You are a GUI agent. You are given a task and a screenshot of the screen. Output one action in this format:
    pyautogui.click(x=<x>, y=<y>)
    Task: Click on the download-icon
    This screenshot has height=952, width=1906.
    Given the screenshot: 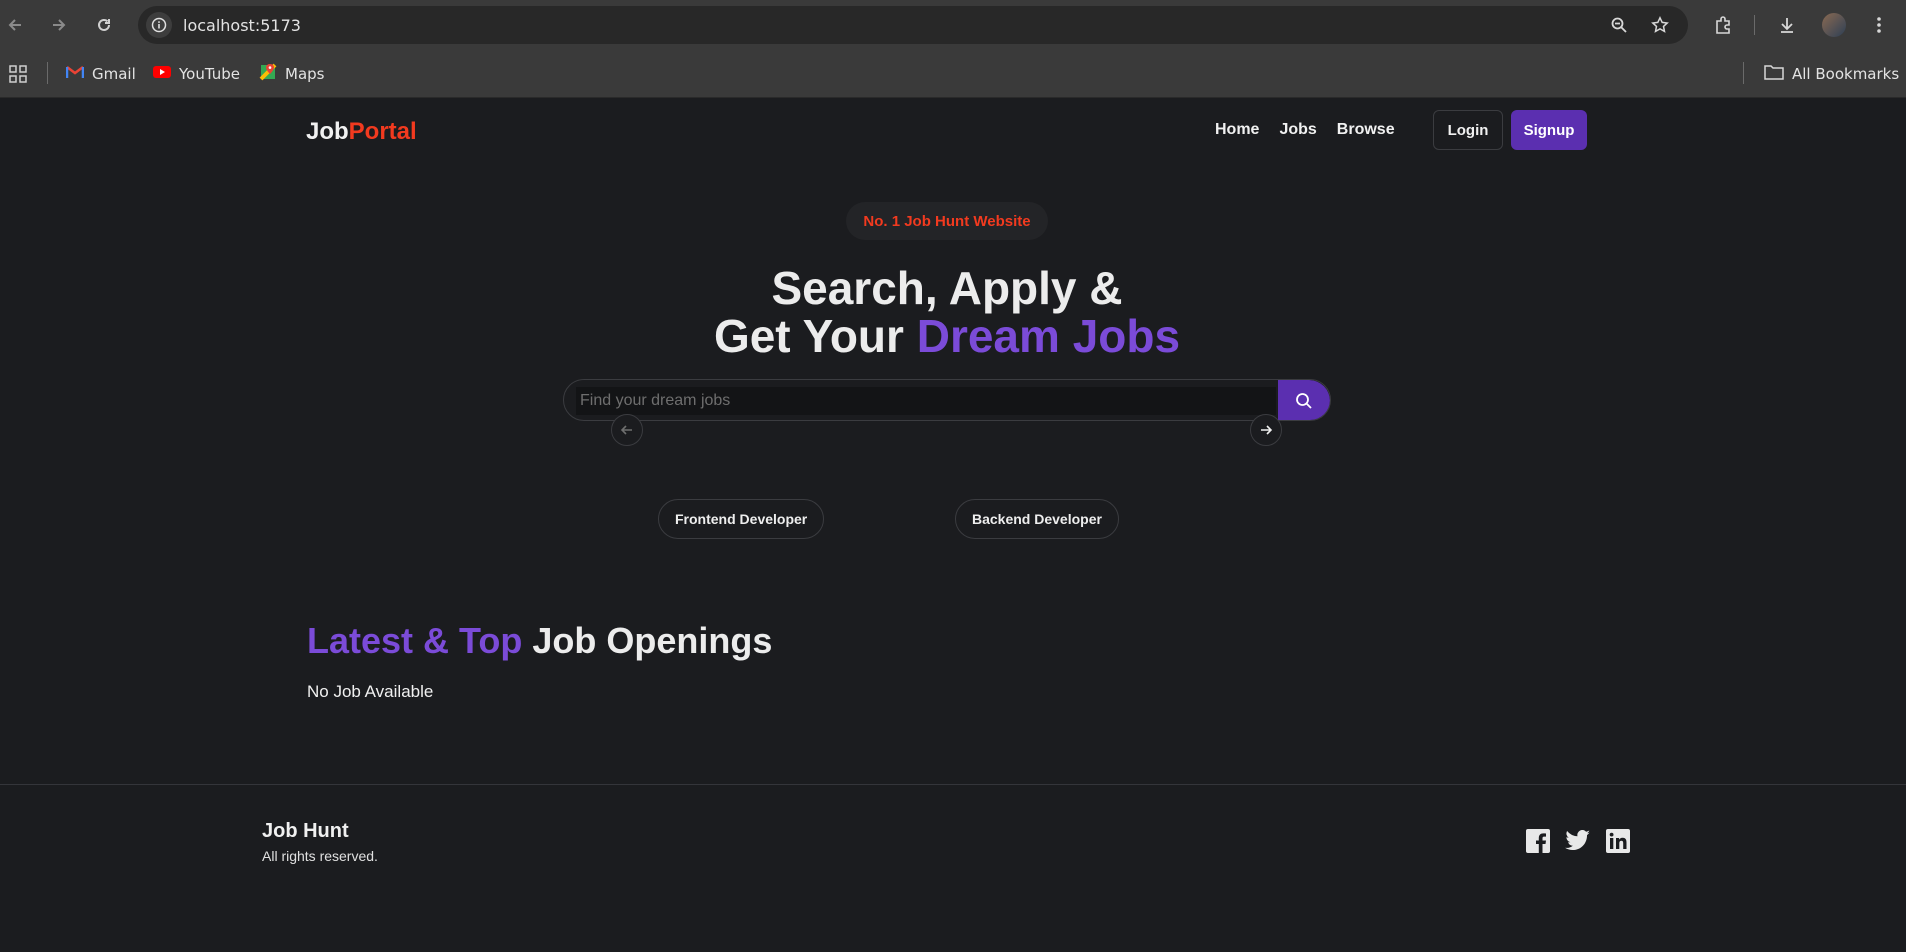 What is the action you would take?
    pyautogui.click(x=1787, y=25)
    